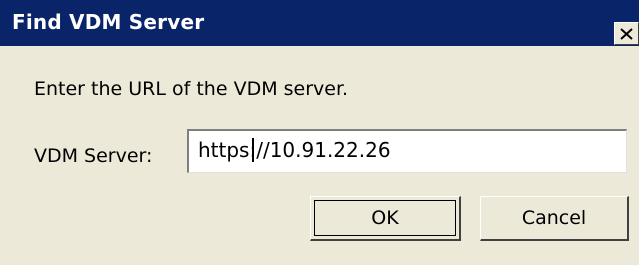 The width and height of the screenshot is (639, 265). What do you see at coordinates (407, 151) in the screenshot?
I see `vdm-server-input: https://10.91.22.26` at bounding box center [407, 151].